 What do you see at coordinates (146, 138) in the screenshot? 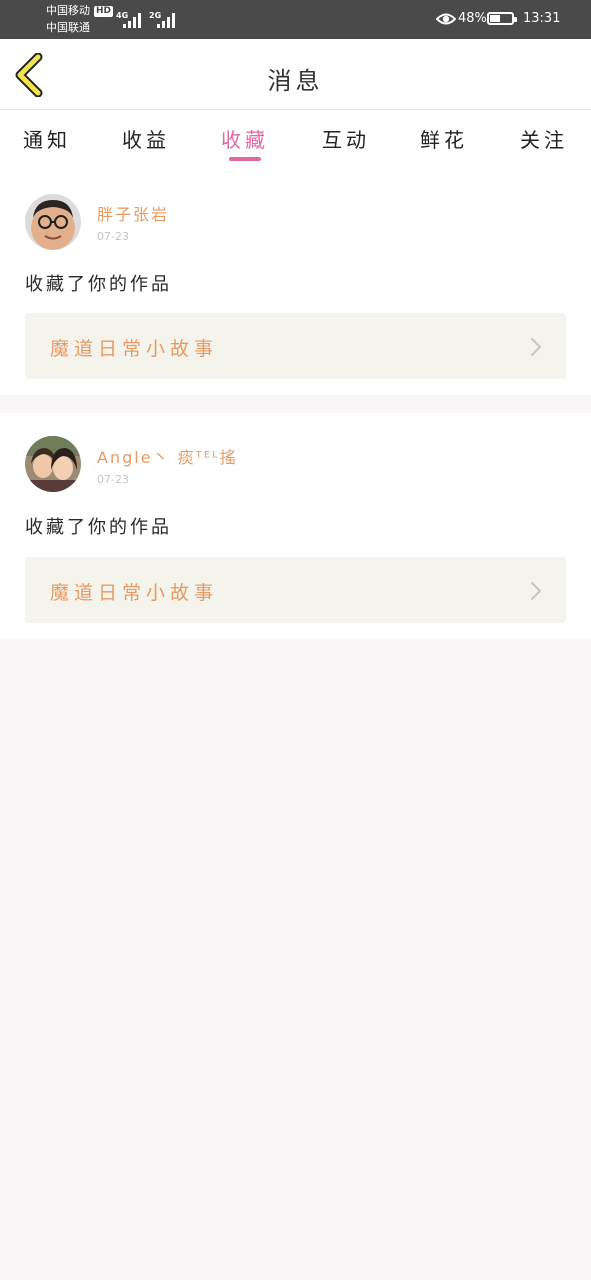
I see `tab-earnings: 收益` at bounding box center [146, 138].